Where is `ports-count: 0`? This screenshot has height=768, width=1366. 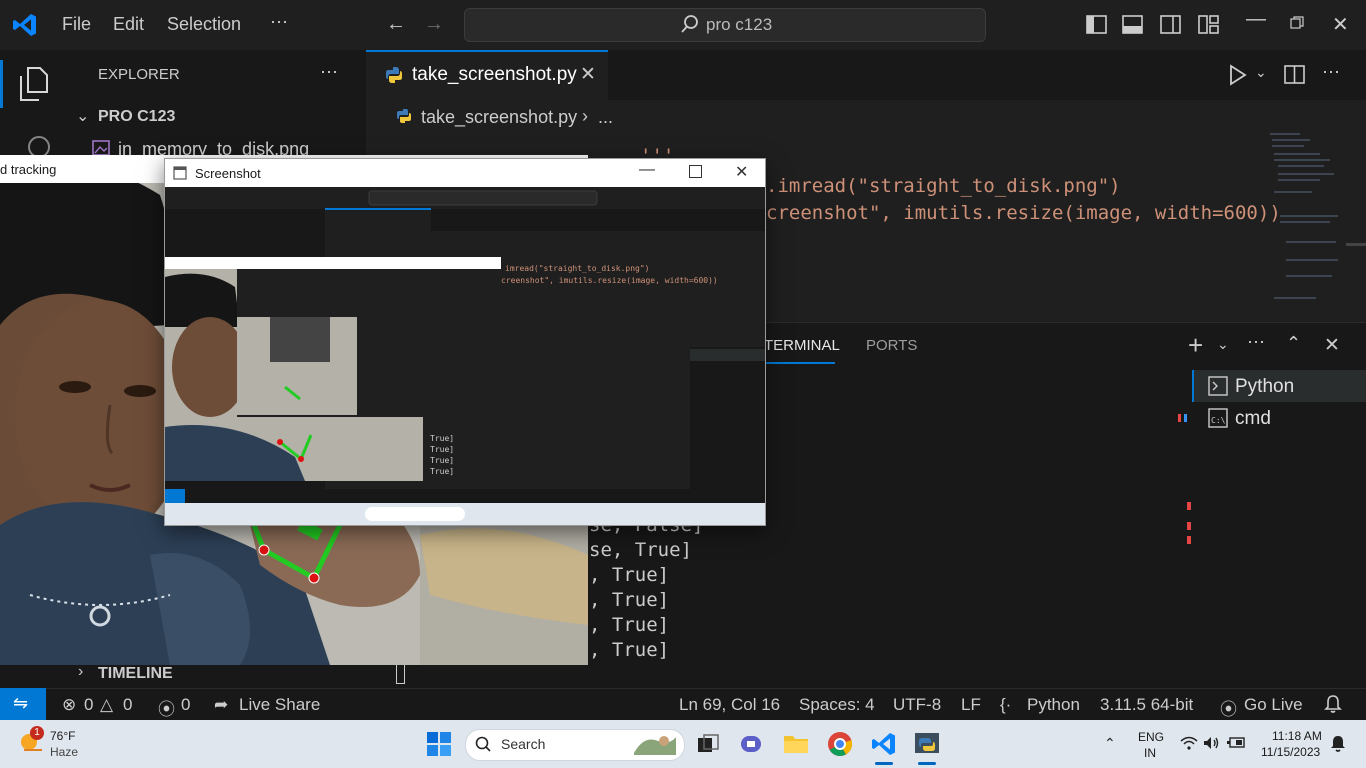 ports-count: 0 is located at coordinates (185, 705).